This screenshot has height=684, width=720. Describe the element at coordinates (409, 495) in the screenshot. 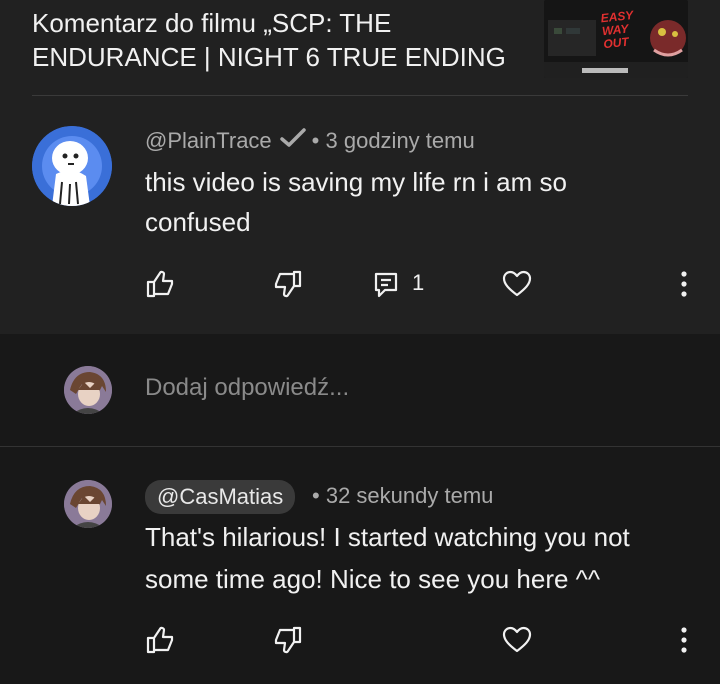

I see `reply-time: 32 sekundy temu` at that location.